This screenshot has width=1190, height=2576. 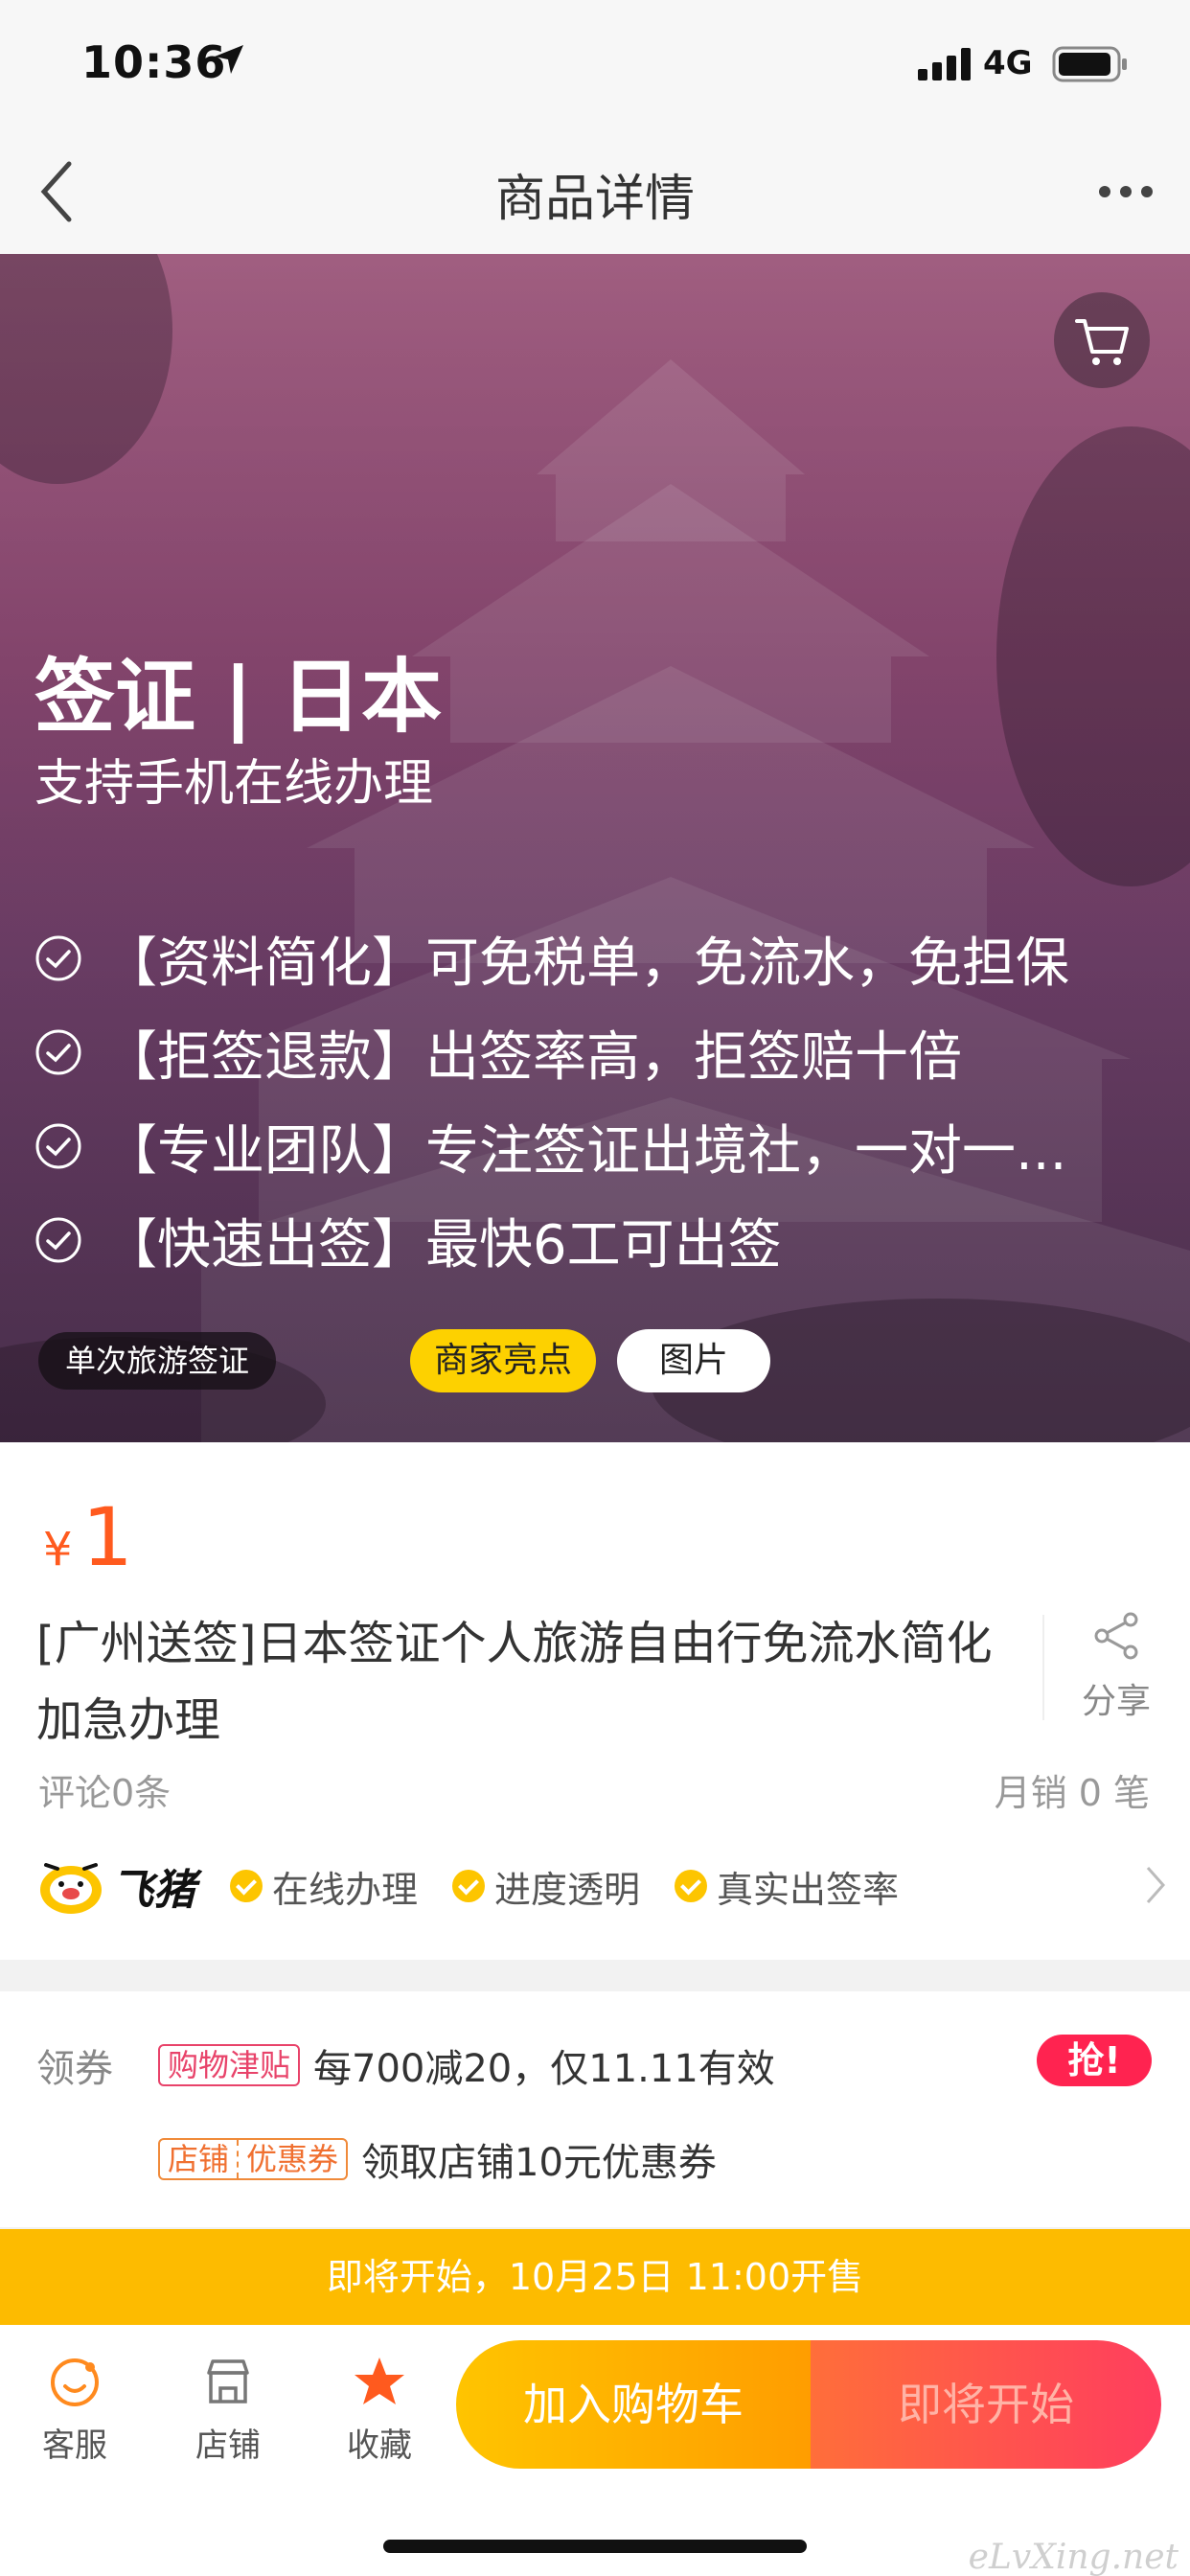 What do you see at coordinates (346, 1889) in the screenshot?
I see `assurance-label: 在线办理` at bounding box center [346, 1889].